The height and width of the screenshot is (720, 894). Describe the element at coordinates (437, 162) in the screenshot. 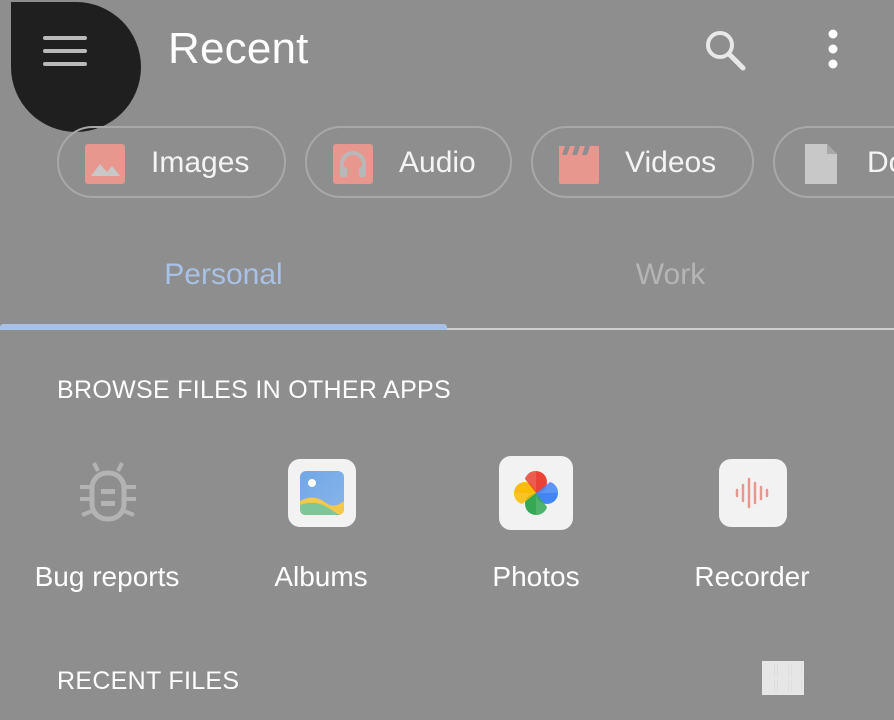

I see `chip-label: Audio` at that location.